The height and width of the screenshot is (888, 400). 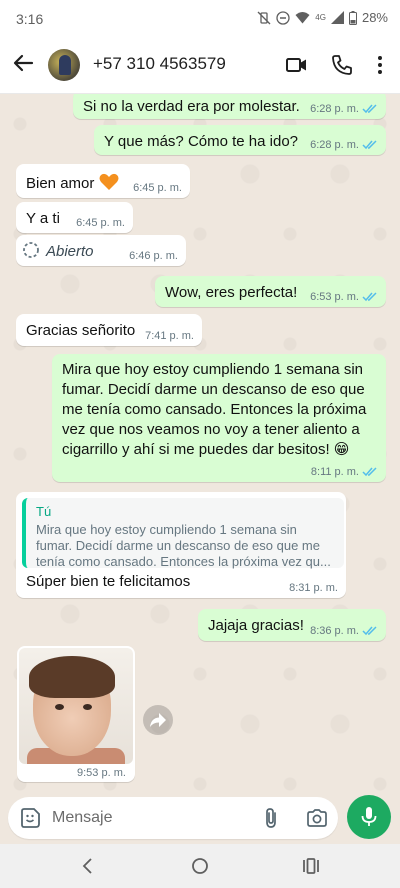 I want to click on message-meta: 7:41 p. m., so click(x=169, y=336).